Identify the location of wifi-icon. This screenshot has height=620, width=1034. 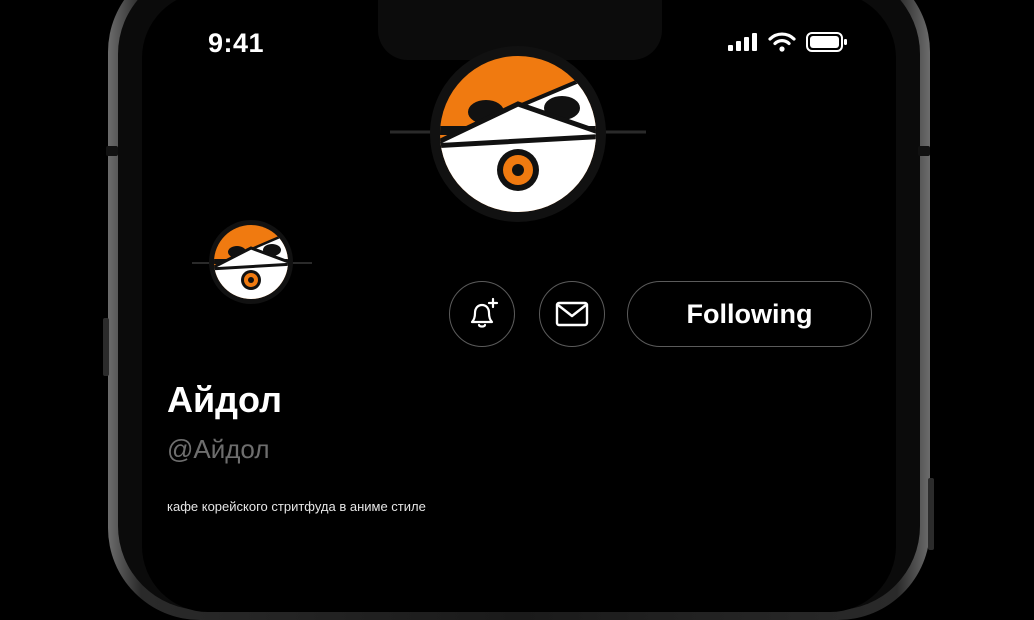
(782, 42).